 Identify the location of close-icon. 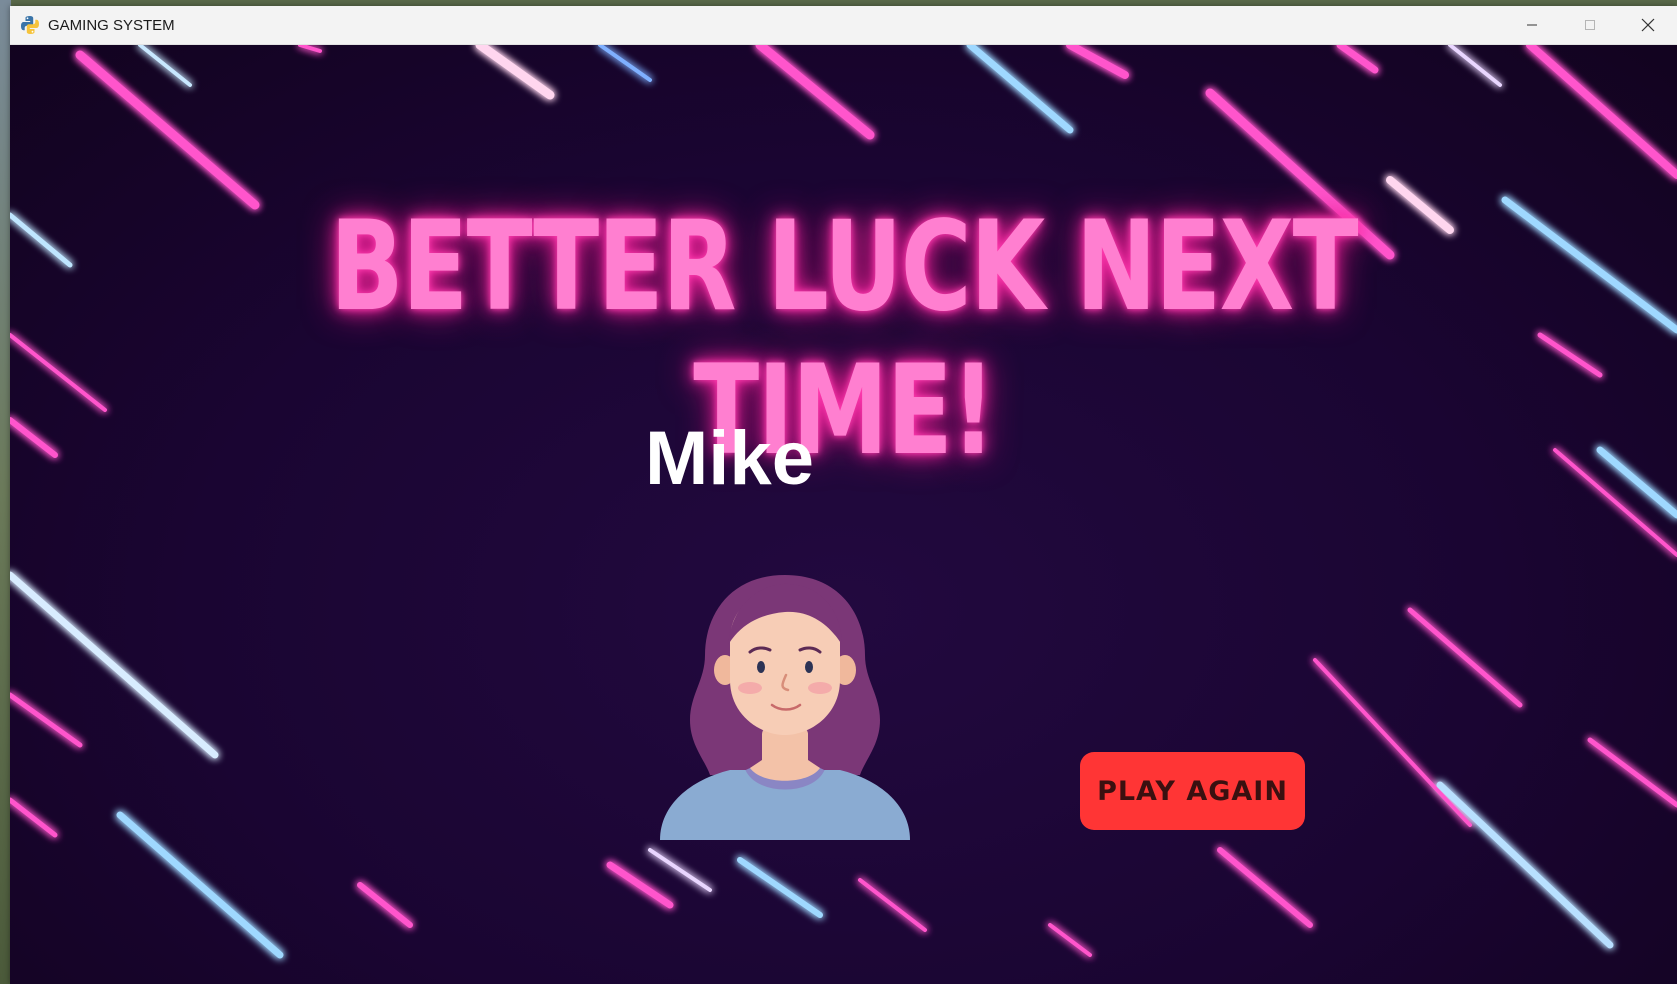
(1648, 25).